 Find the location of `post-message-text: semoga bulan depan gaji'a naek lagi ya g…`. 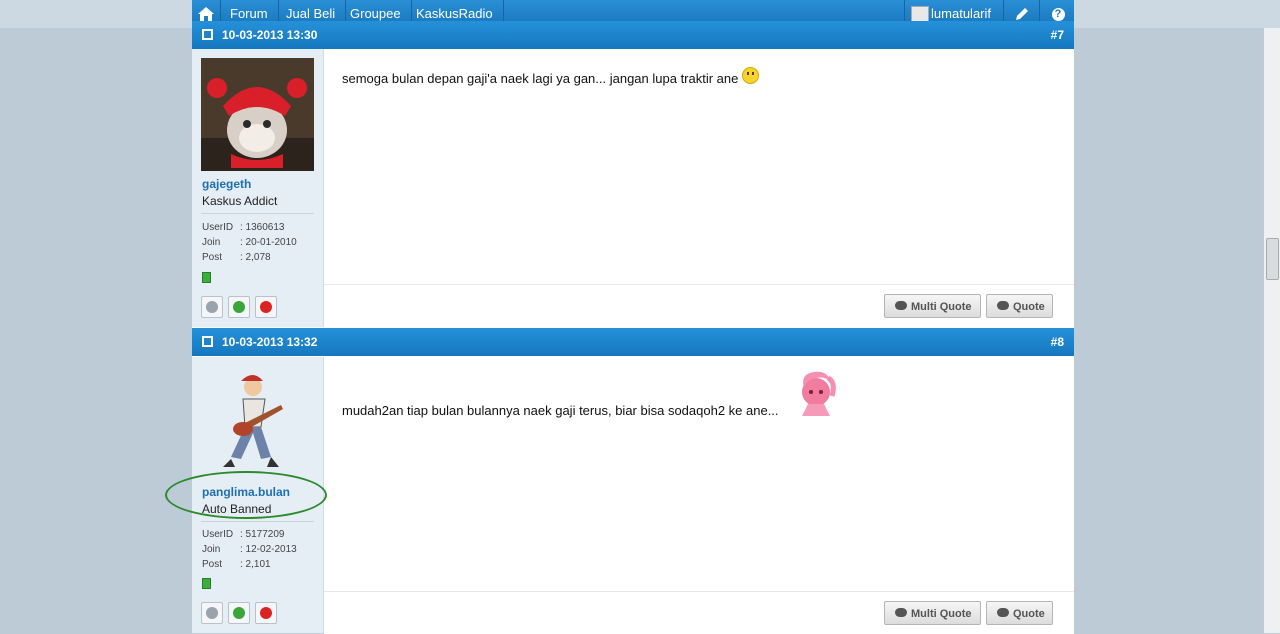

post-message-text: semoga bulan depan gaji'a naek lagi ya g… is located at coordinates (540, 78).